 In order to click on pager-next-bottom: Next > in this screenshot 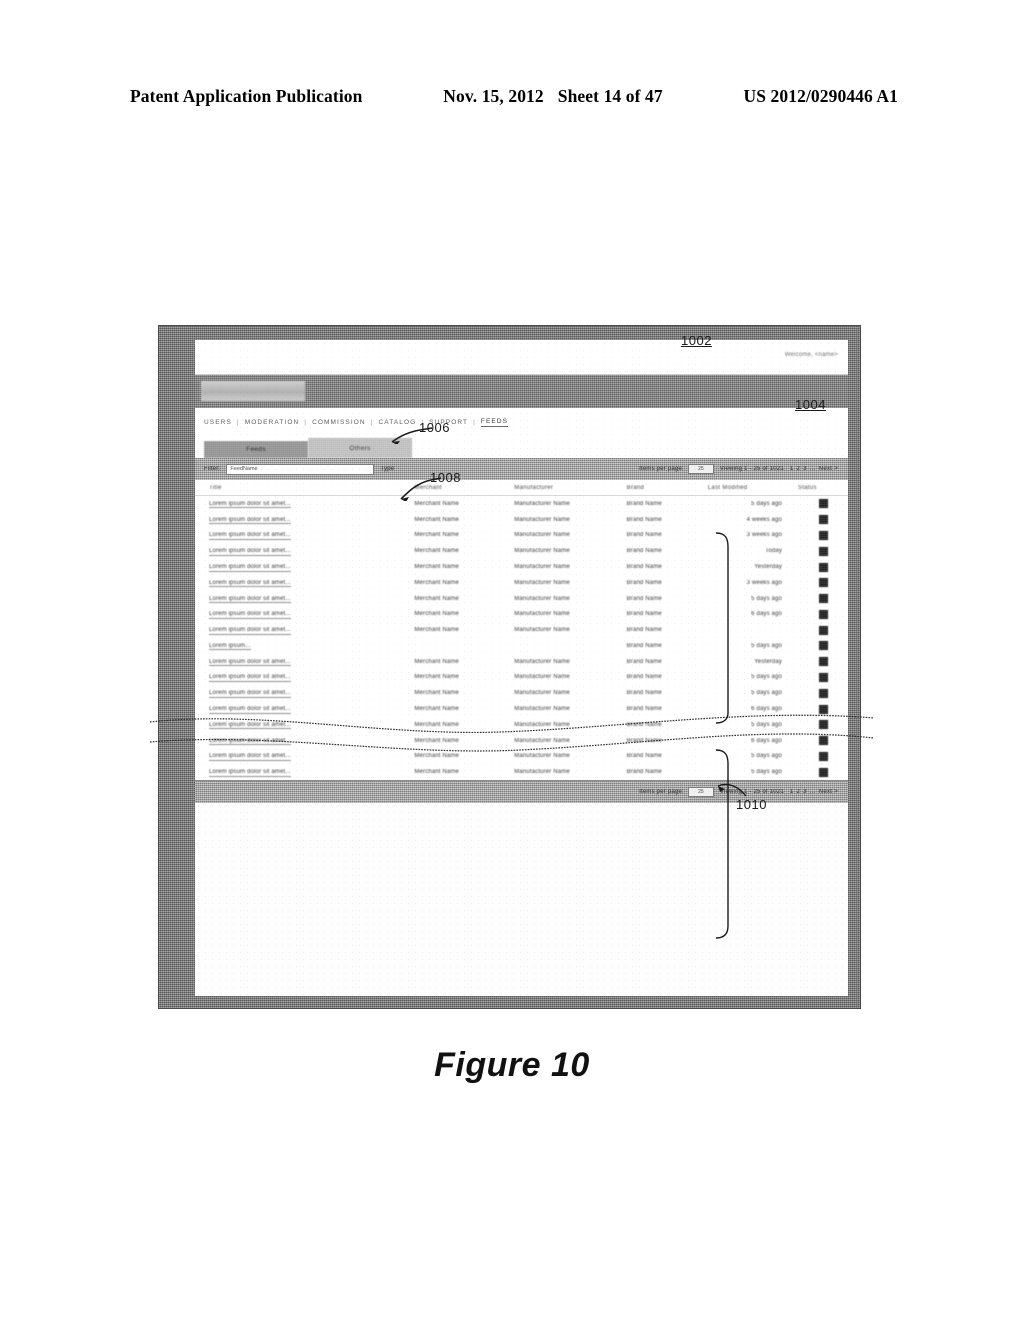, I will do `click(828, 792)`.